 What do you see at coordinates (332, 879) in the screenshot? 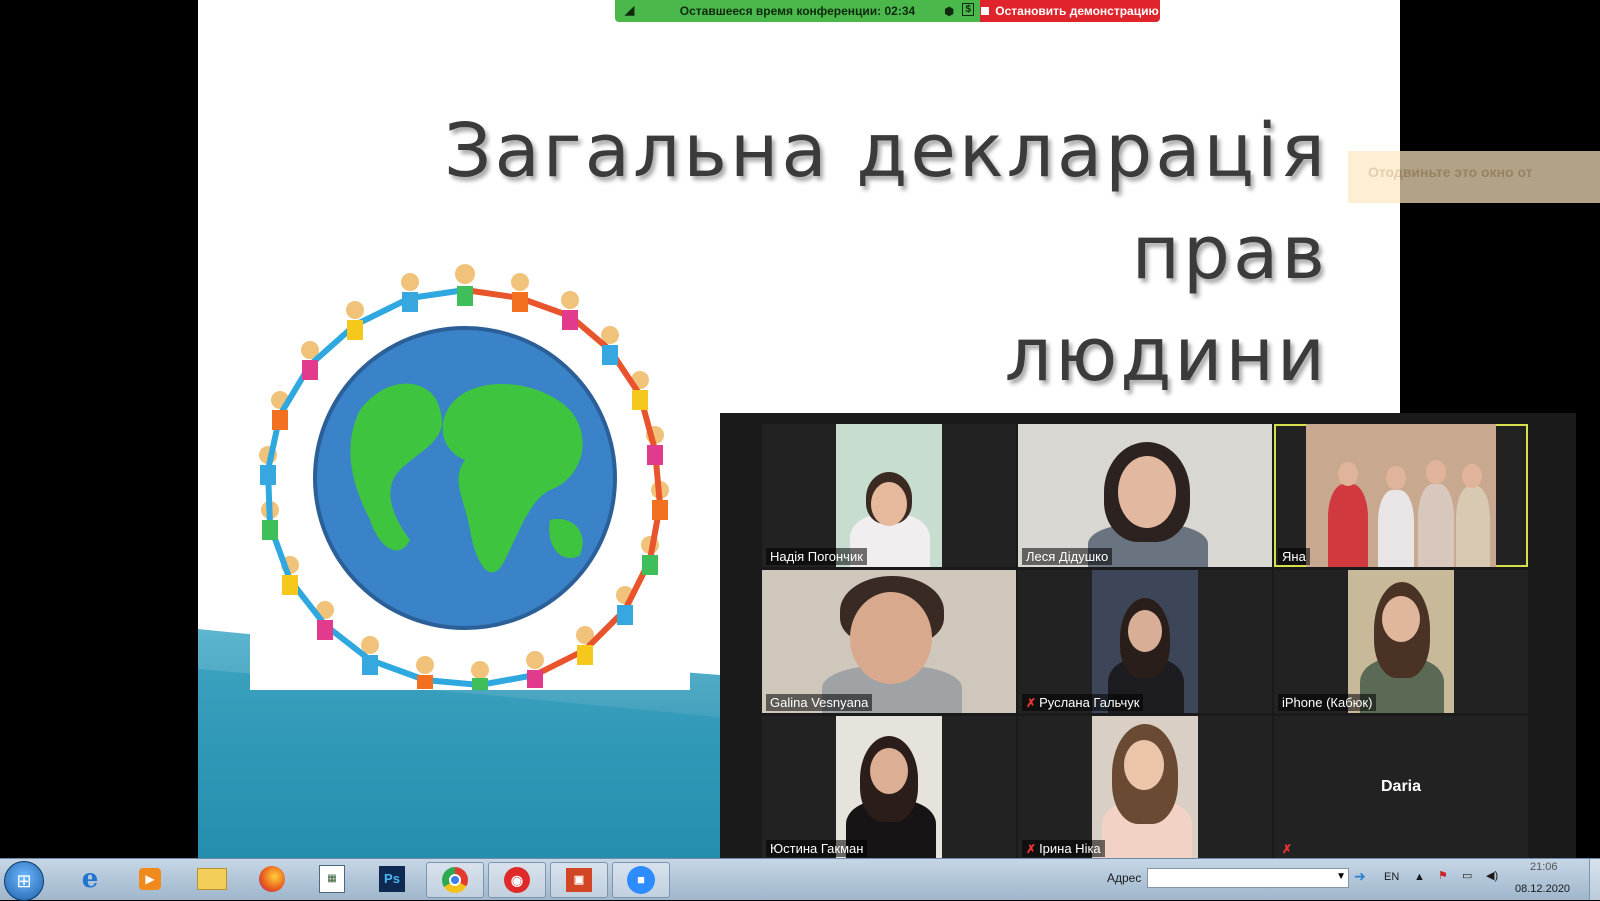
I see `spreadsheet-icon: ▦` at bounding box center [332, 879].